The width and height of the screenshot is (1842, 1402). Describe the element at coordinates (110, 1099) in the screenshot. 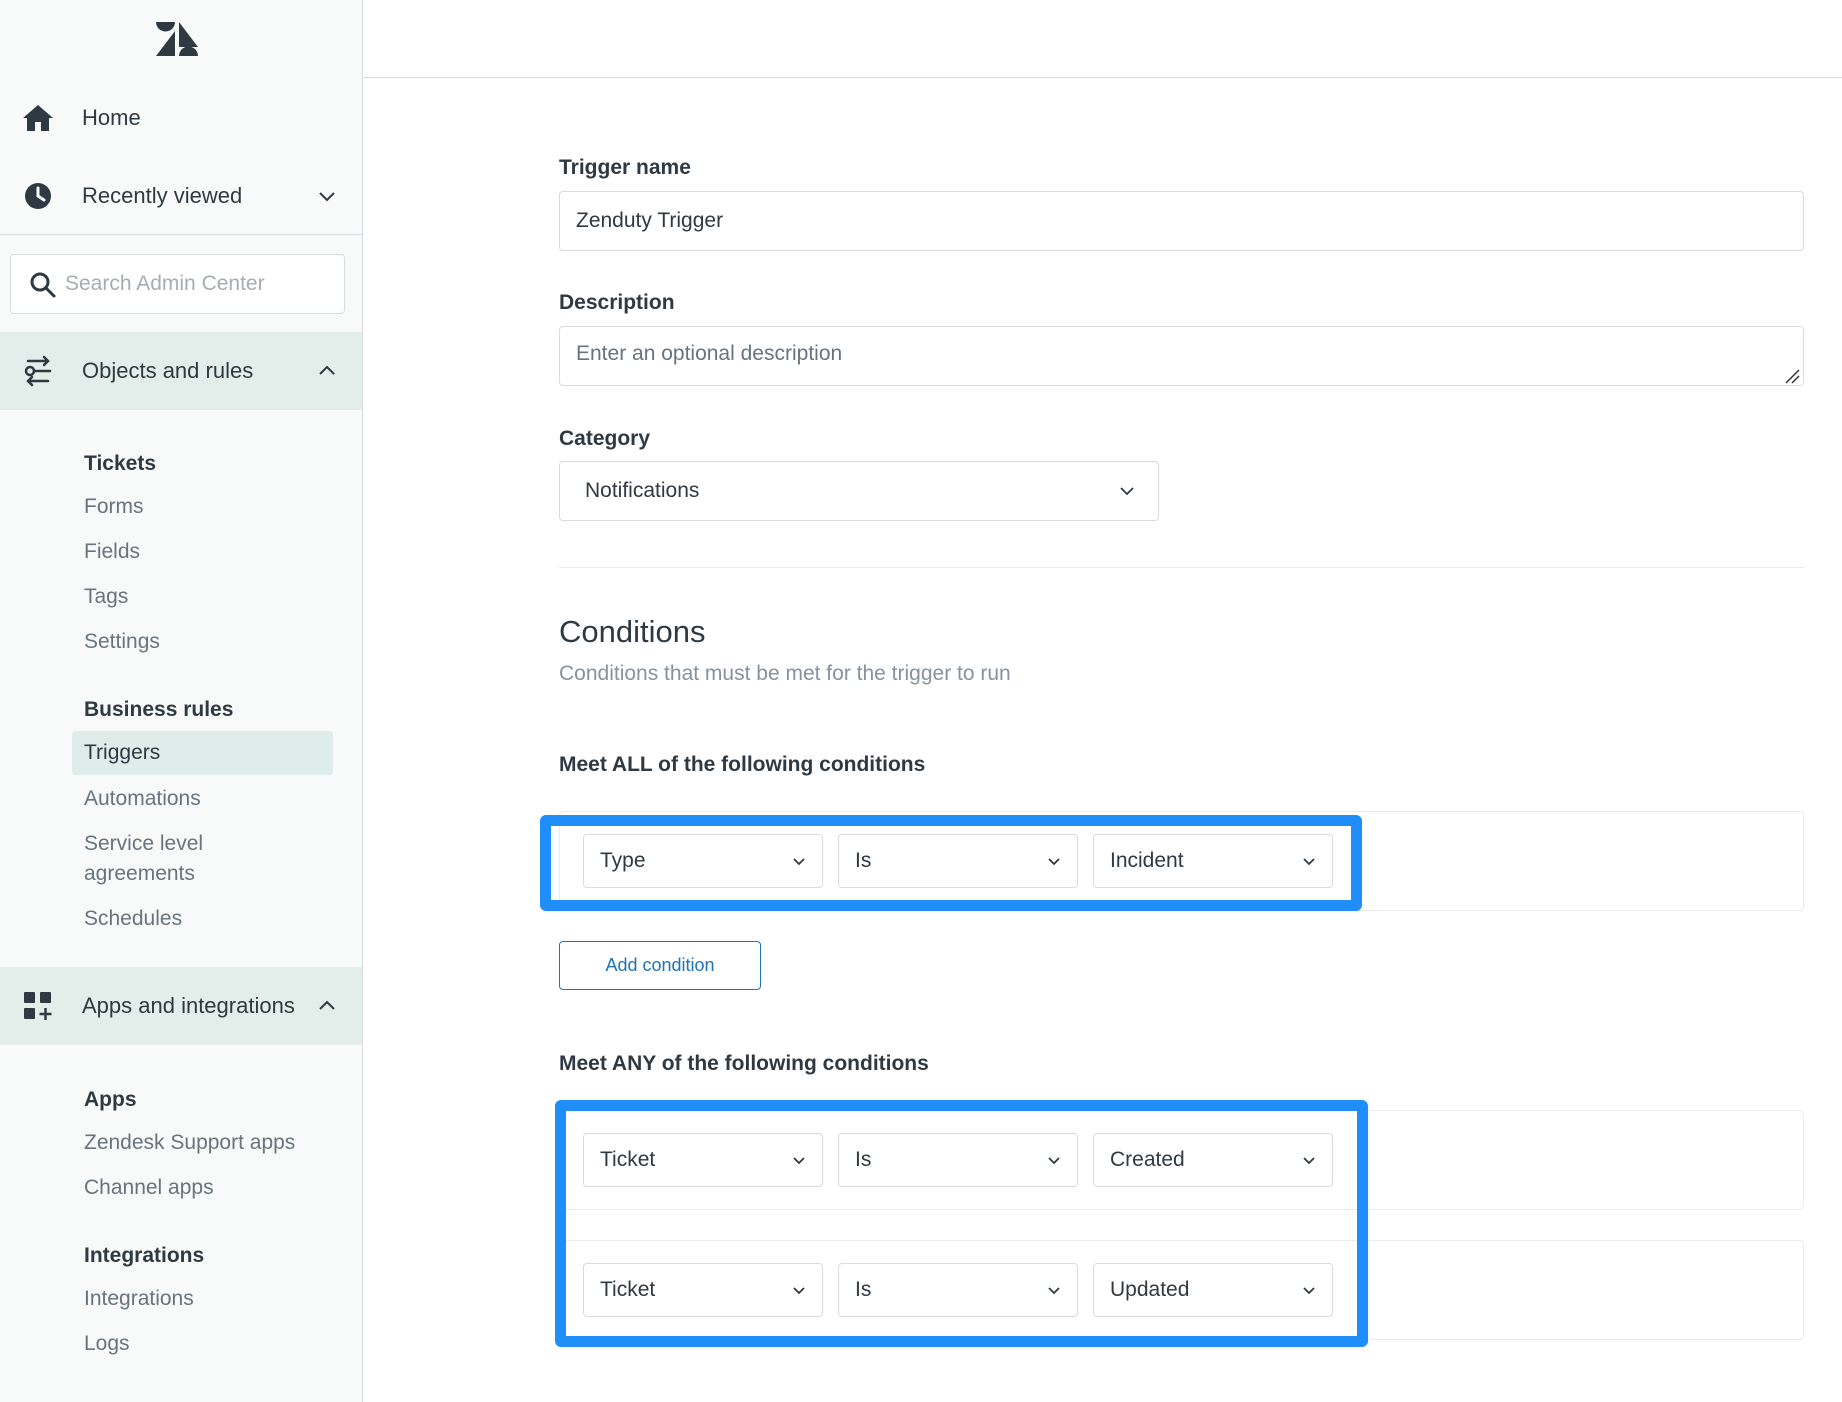

I see `subnav-heading-apps: Apps` at that location.